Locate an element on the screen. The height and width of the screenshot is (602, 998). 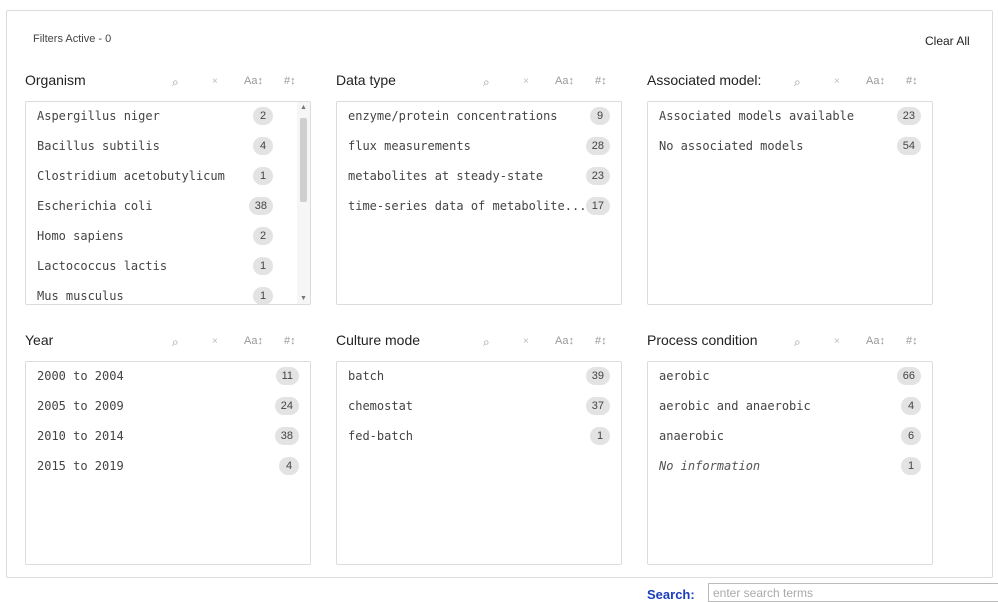
facet-header: Culture mode ⌕ × Aa↕ #↕ is located at coordinates (481, 342).